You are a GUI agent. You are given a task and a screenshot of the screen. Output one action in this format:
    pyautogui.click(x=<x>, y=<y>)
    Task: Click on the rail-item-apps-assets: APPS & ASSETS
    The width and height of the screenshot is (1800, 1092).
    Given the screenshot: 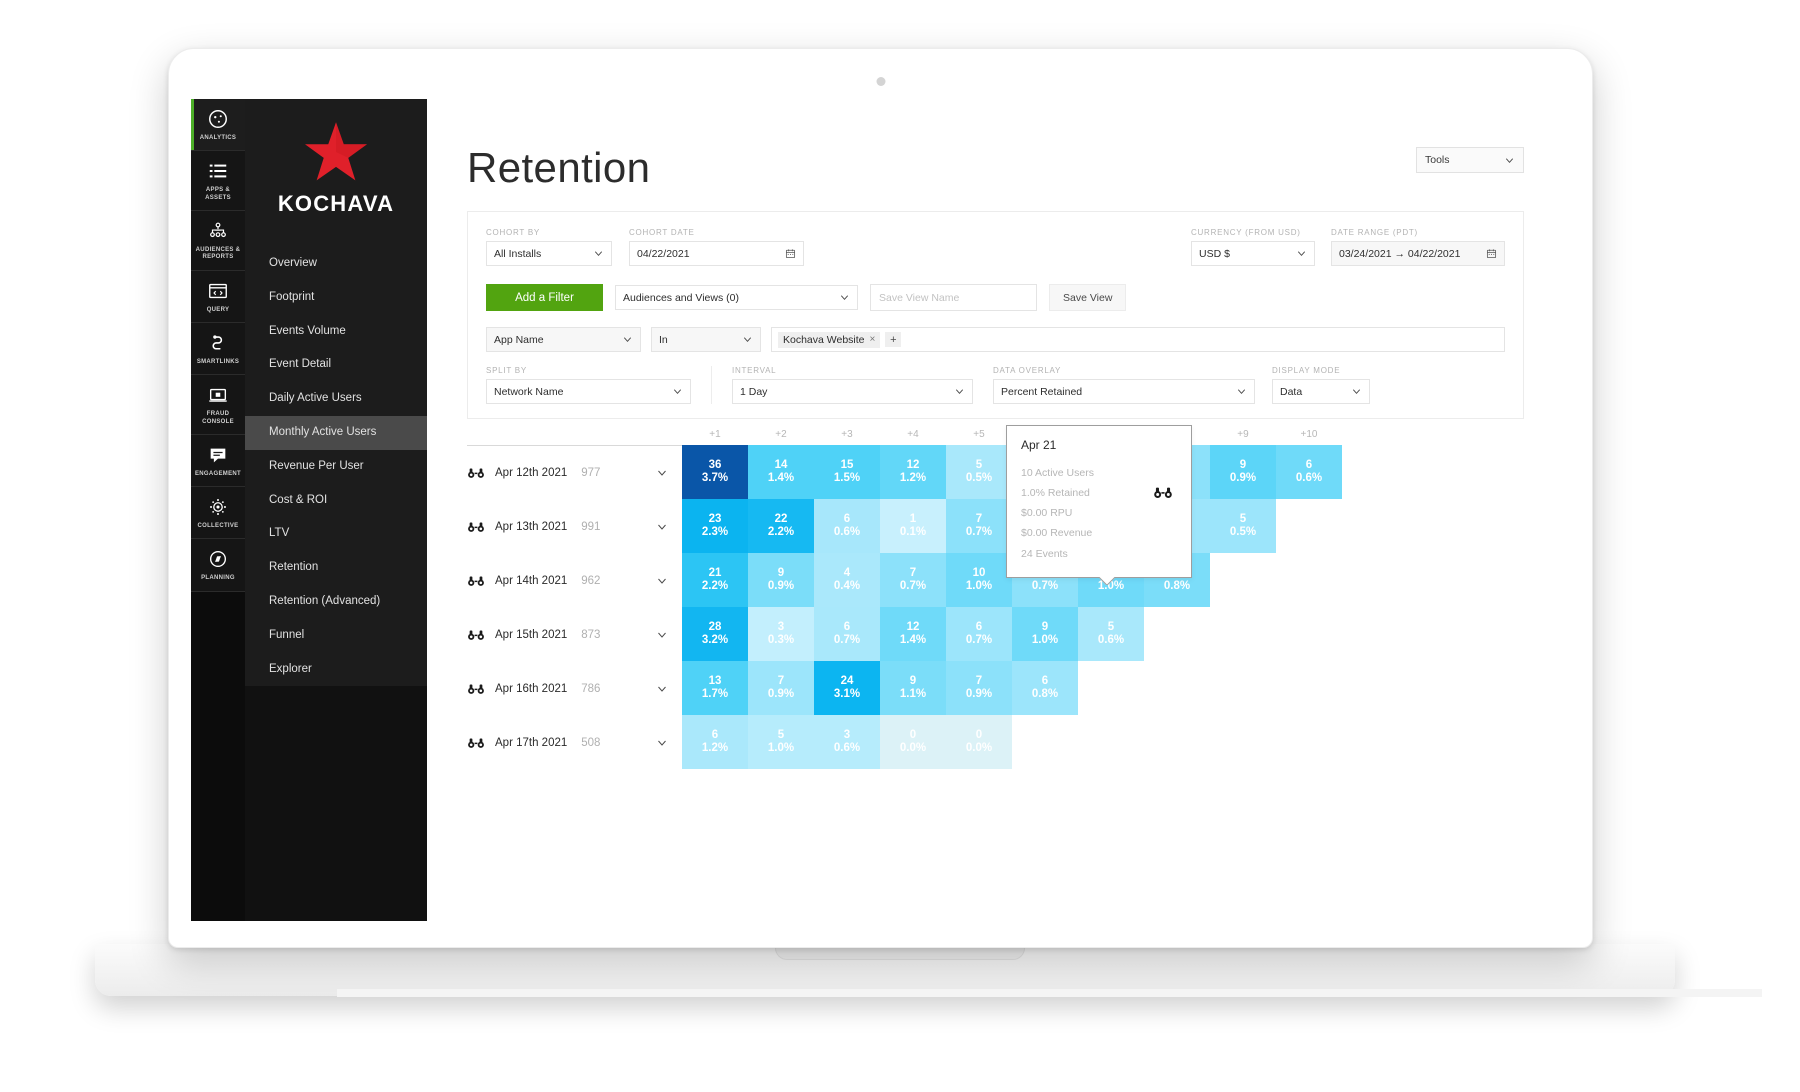 What is the action you would take?
    pyautogui.click(x=218, y=181)
    